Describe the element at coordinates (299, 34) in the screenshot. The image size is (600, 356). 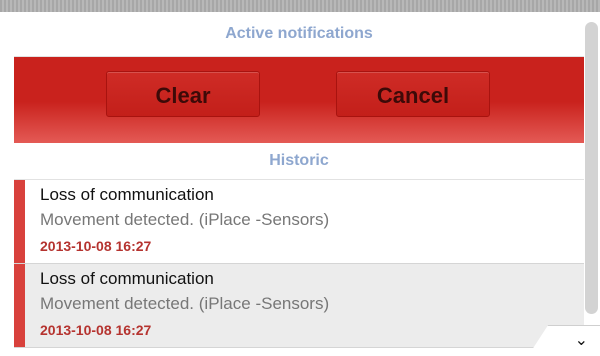
I see `active-notifications-header: Active notifications` at that location.